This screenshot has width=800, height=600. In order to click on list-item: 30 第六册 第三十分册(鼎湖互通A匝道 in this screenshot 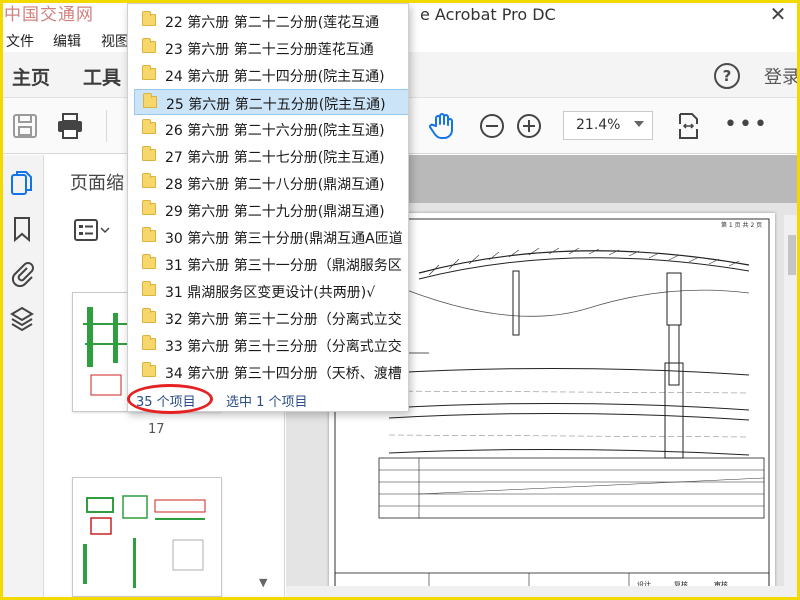, I will do `click(271, 237)`.